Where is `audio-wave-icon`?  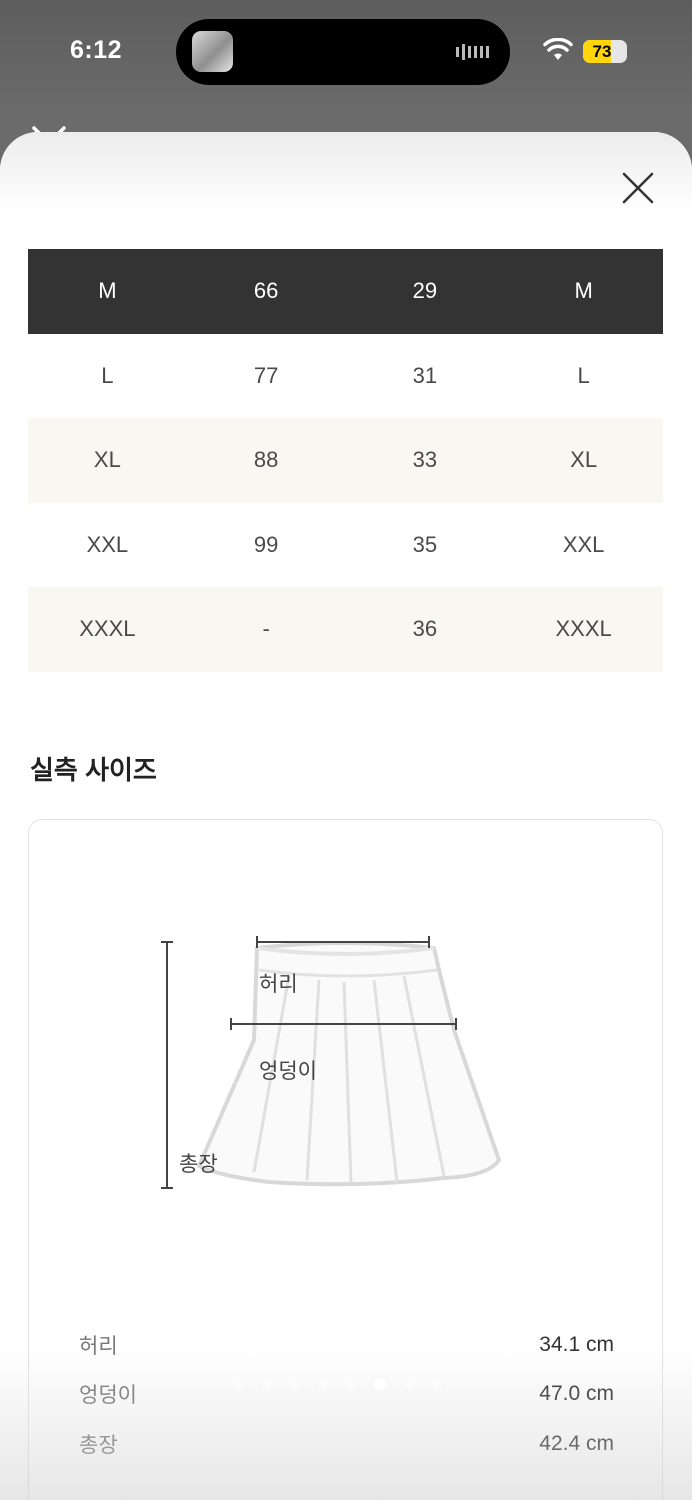 audio-wave-icon is located at coordinates (472, 52).